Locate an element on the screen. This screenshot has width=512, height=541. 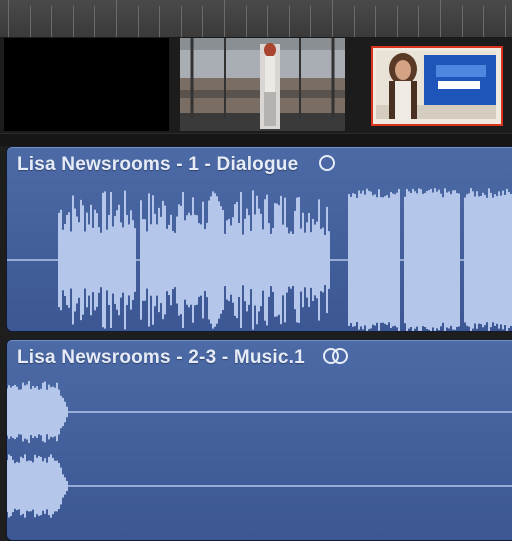
video-clip-presenter is located at coordinates (437, 86).